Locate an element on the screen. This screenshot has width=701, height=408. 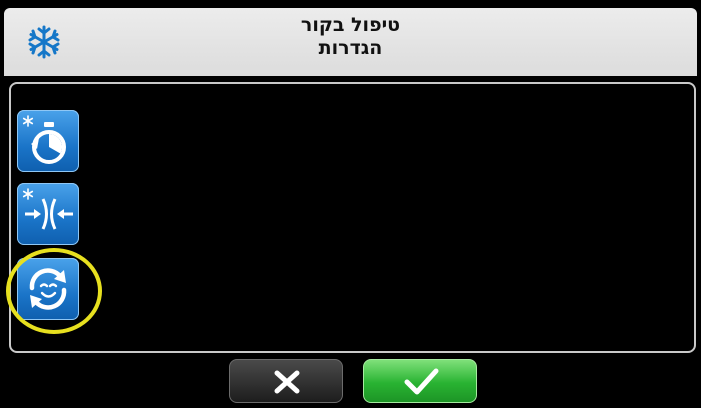
title-line-settings: הגדרות is located at coordinates (350, 47).